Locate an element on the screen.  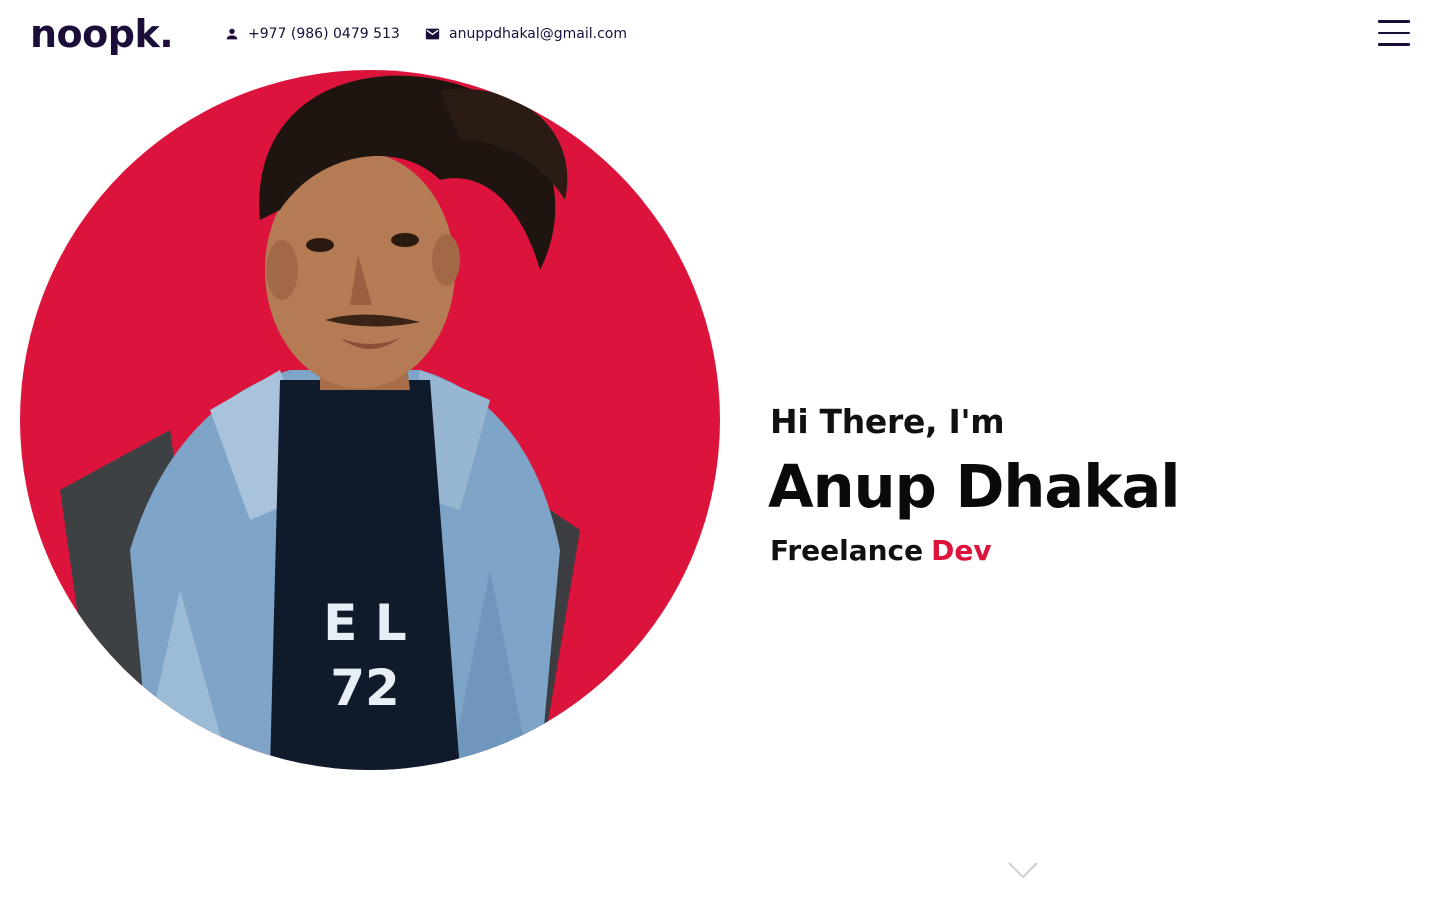
phone-number: +977 (986) 0479 513 is located at coordinates (324, 34).